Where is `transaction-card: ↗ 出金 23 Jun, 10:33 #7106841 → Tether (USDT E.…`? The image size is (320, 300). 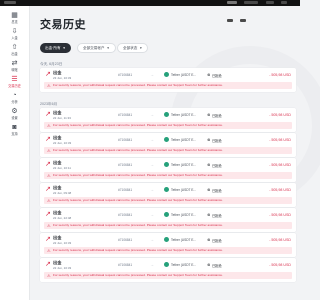 transaction-card: ↗ 出金 23 Jun, 10:33 #7106841 → Tether (USDT E.… is located at coordinates (168, 80).